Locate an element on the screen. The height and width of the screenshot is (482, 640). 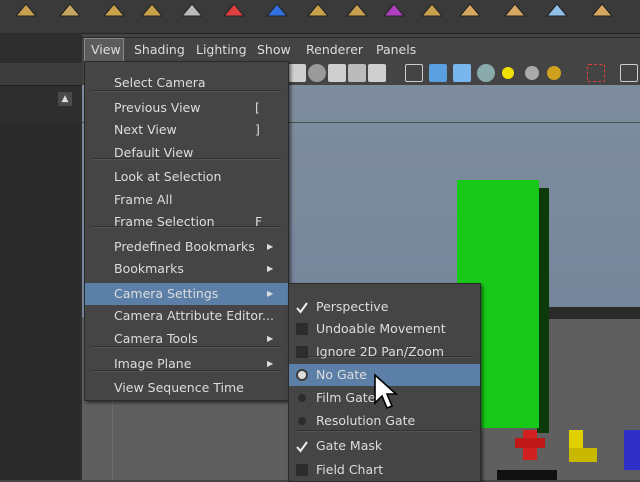
submenu-item-field-chart: Field Chart is located at coordinates (384, 470).